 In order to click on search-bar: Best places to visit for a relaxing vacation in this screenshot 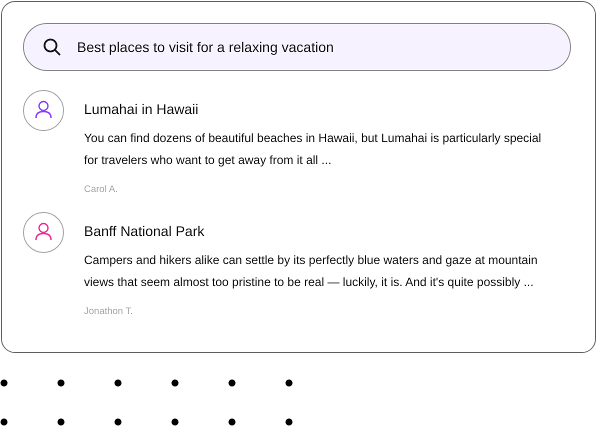, I will do `click(297, 47)`.